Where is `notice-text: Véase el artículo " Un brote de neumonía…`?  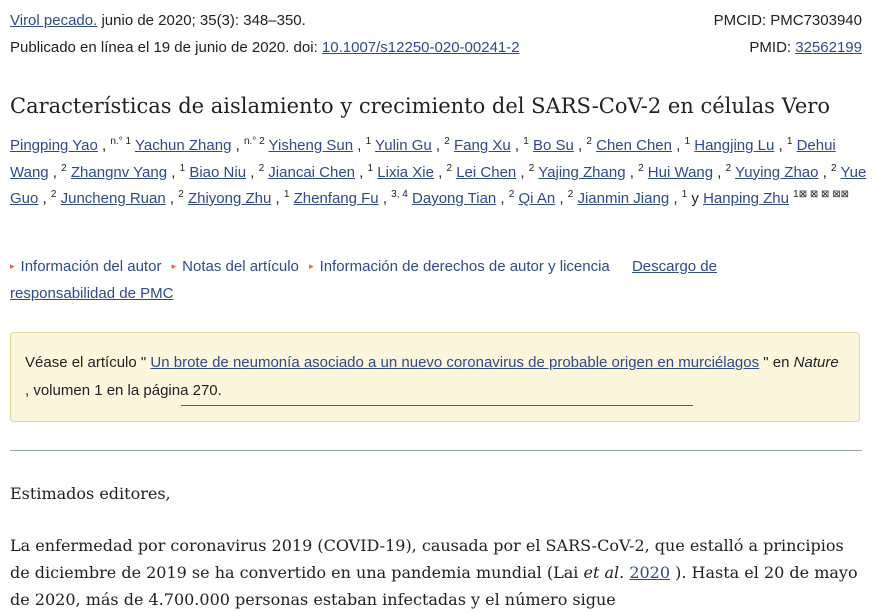
notice-text: Véase el artículo " Un brote de neumonía… is located at coordinates (435, 377).